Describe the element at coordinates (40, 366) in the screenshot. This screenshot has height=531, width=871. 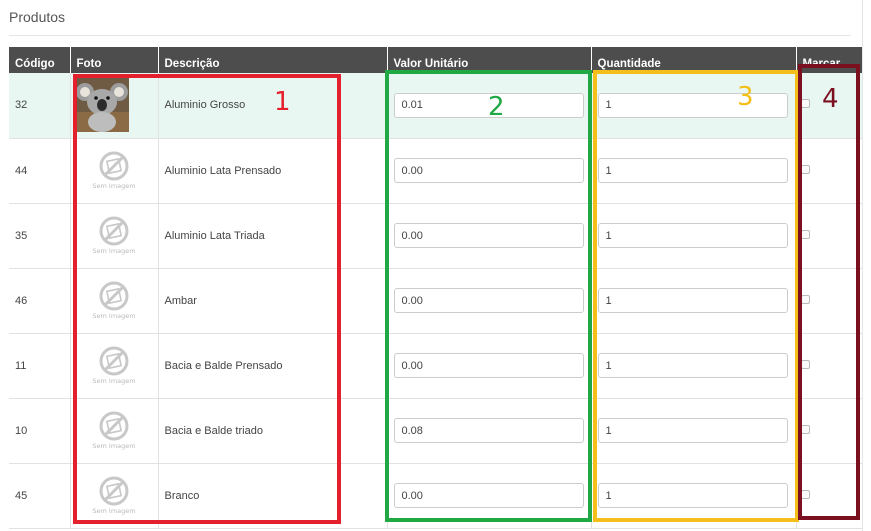
I see `cell-codigo: 11` at that location.